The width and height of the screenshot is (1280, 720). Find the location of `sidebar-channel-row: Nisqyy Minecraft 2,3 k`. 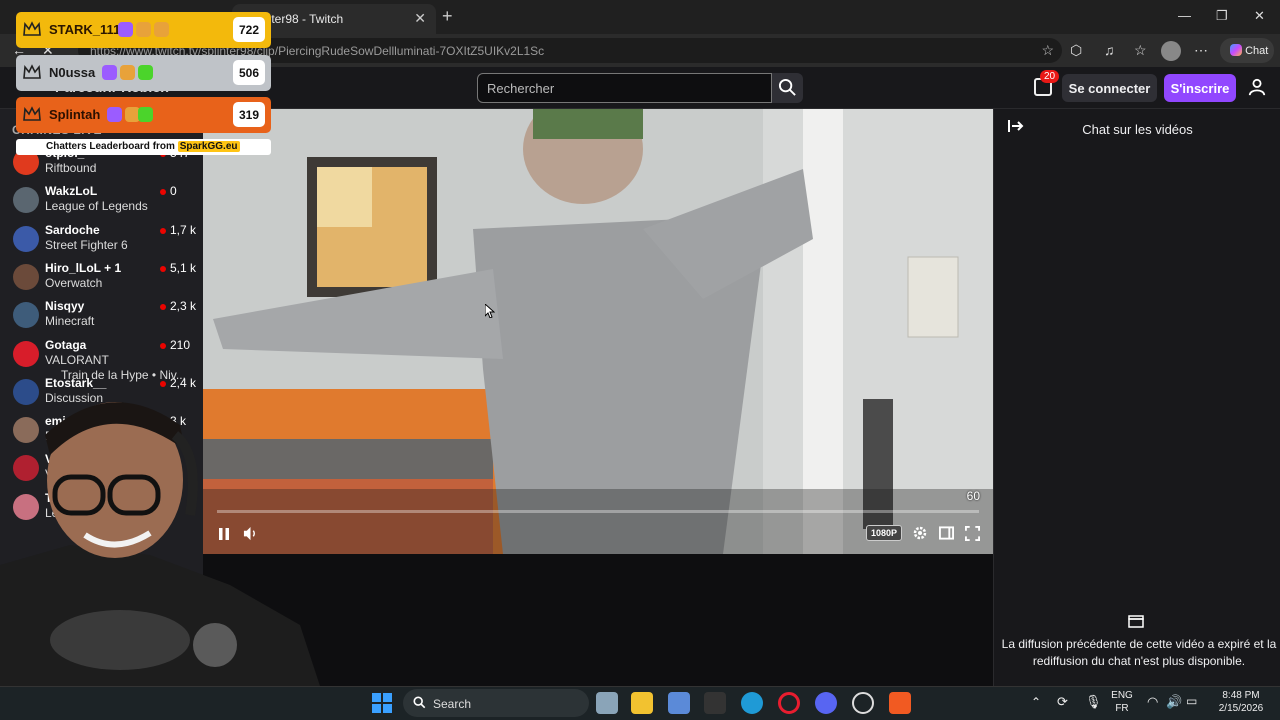

sidebar-channel-row: Nisqyy Minecraft 2,3 k is located at coordinates (101, 316).